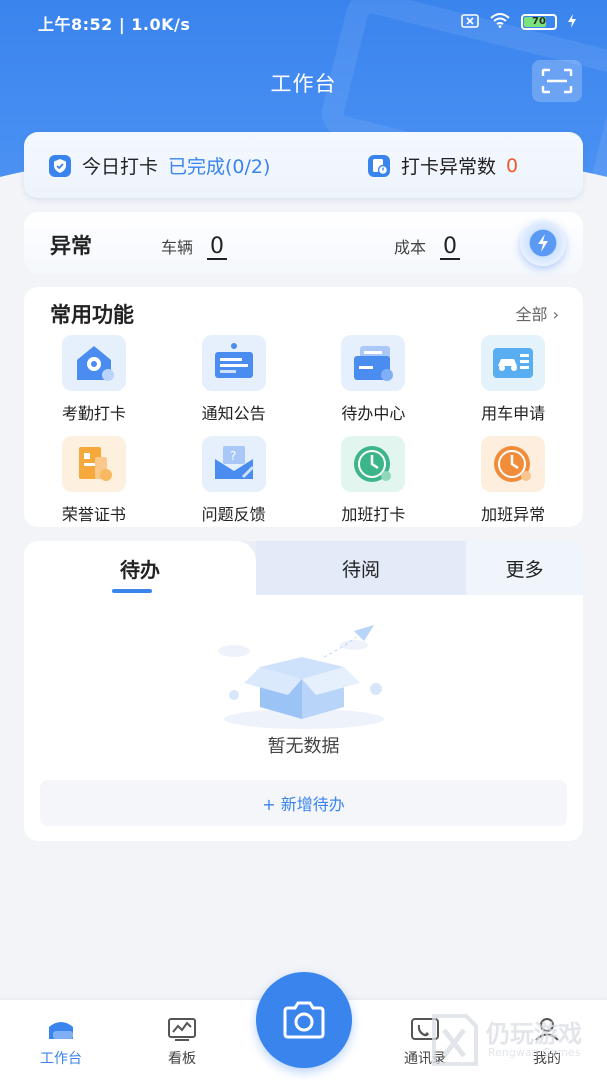 This screenshot has height=1080, width=607. I want to click on camera-button, so click(304, 1020).